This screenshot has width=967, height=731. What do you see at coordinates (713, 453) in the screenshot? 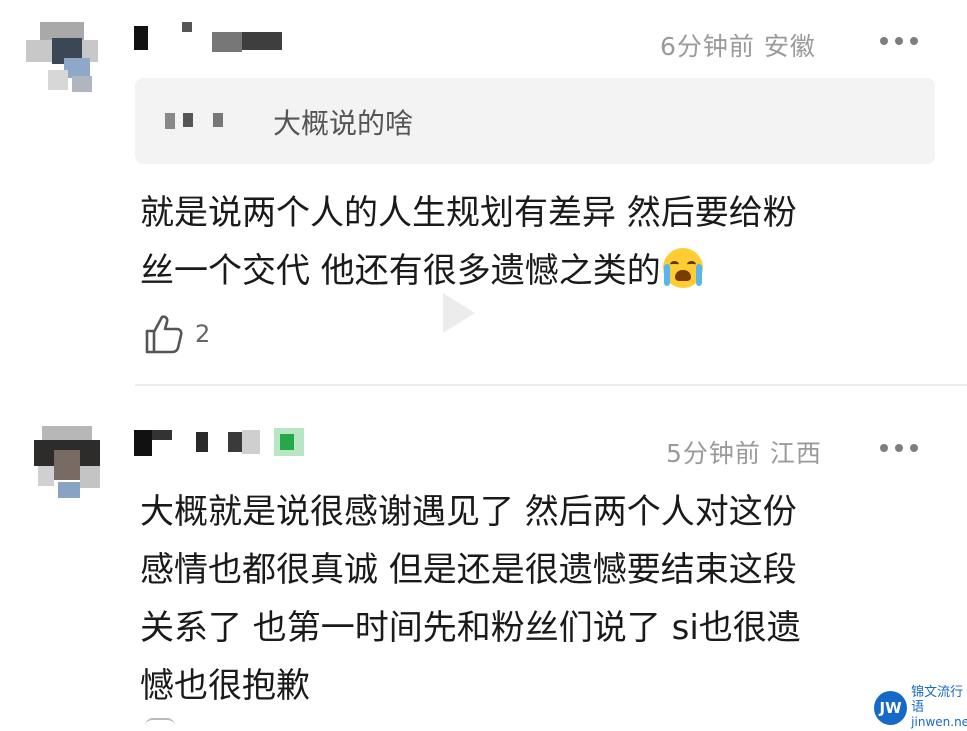
I see `comment-time: 5分钟前` at bounding box center [713, 453].